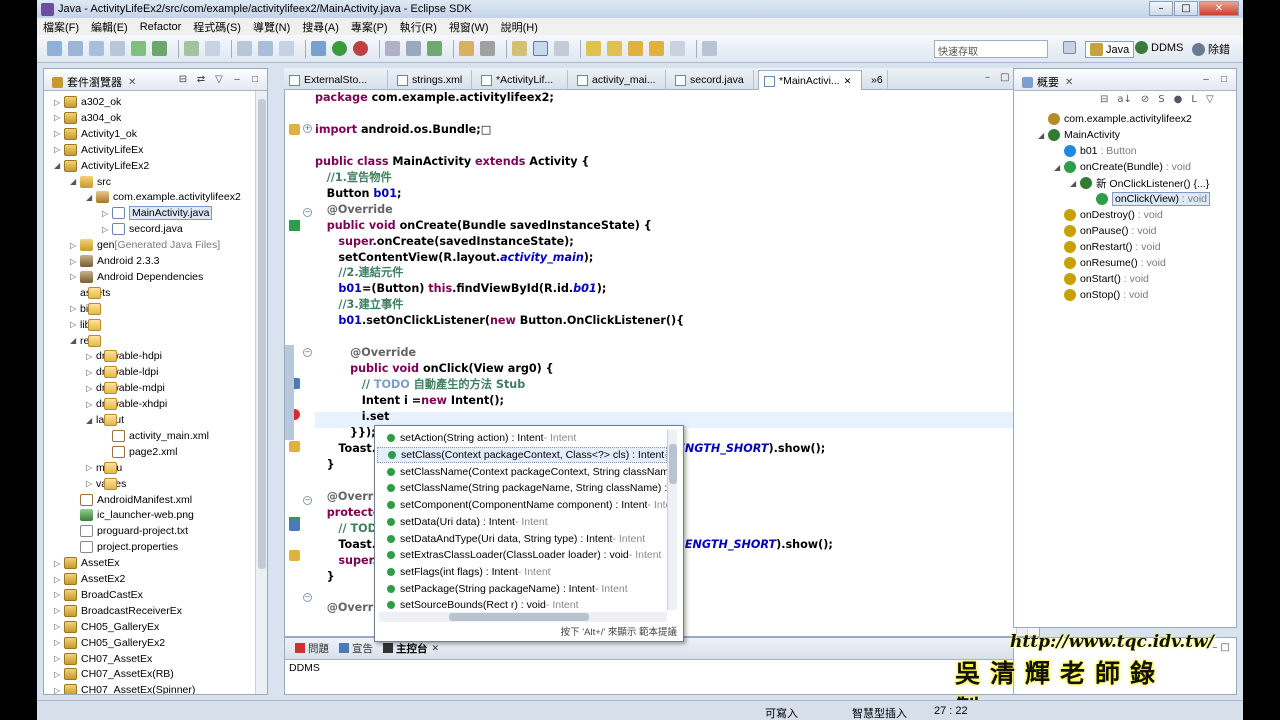  What do you see at coordinates (294, 446) in the screenshot?
I see `quickfix-icon` at bounding box center [294, 446].